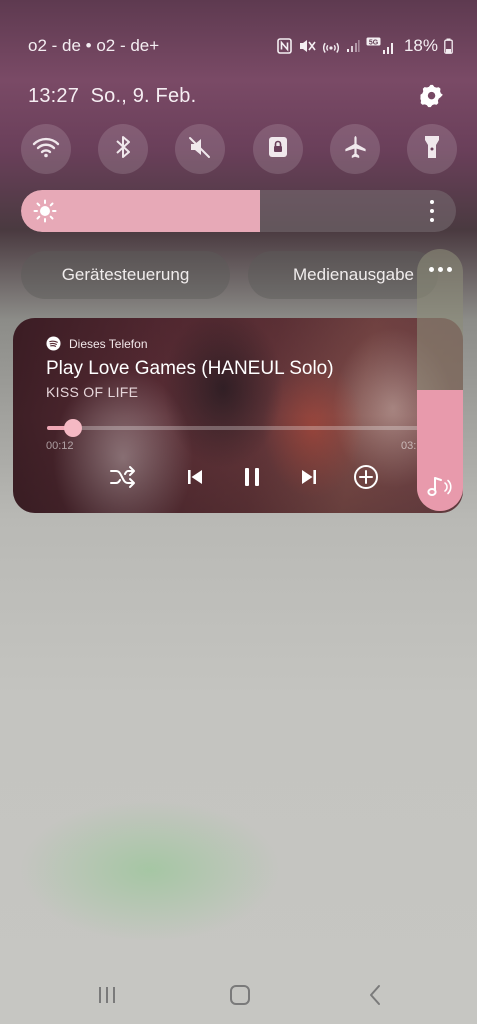  What do you see at coordinates (343, 275) in the screenshot?
I see `media-output-button: Medienausgabe` at bounding box center [343, 275].